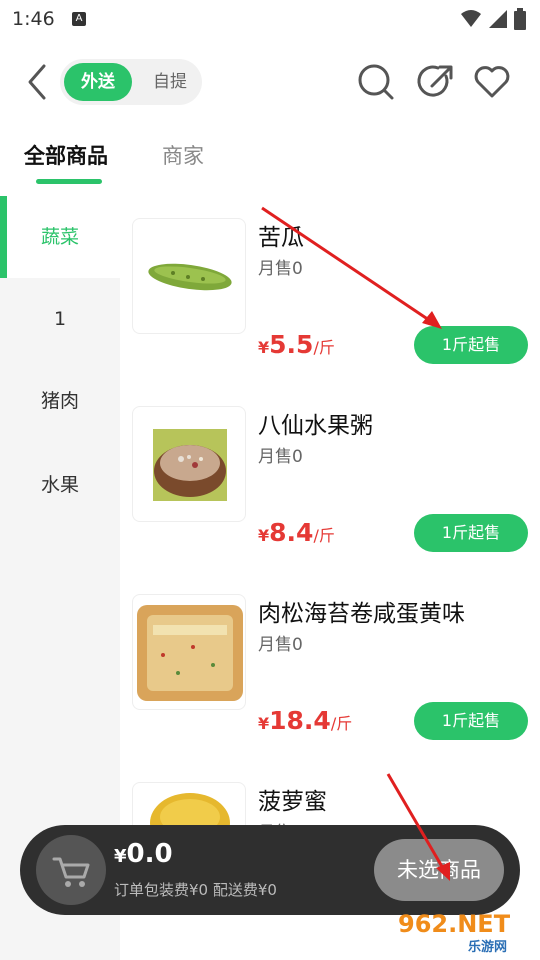 Image resolution: width=540 pixels, height=960 pixels. I want to click on product-name: 菠萝蜜, so click(292, 802).